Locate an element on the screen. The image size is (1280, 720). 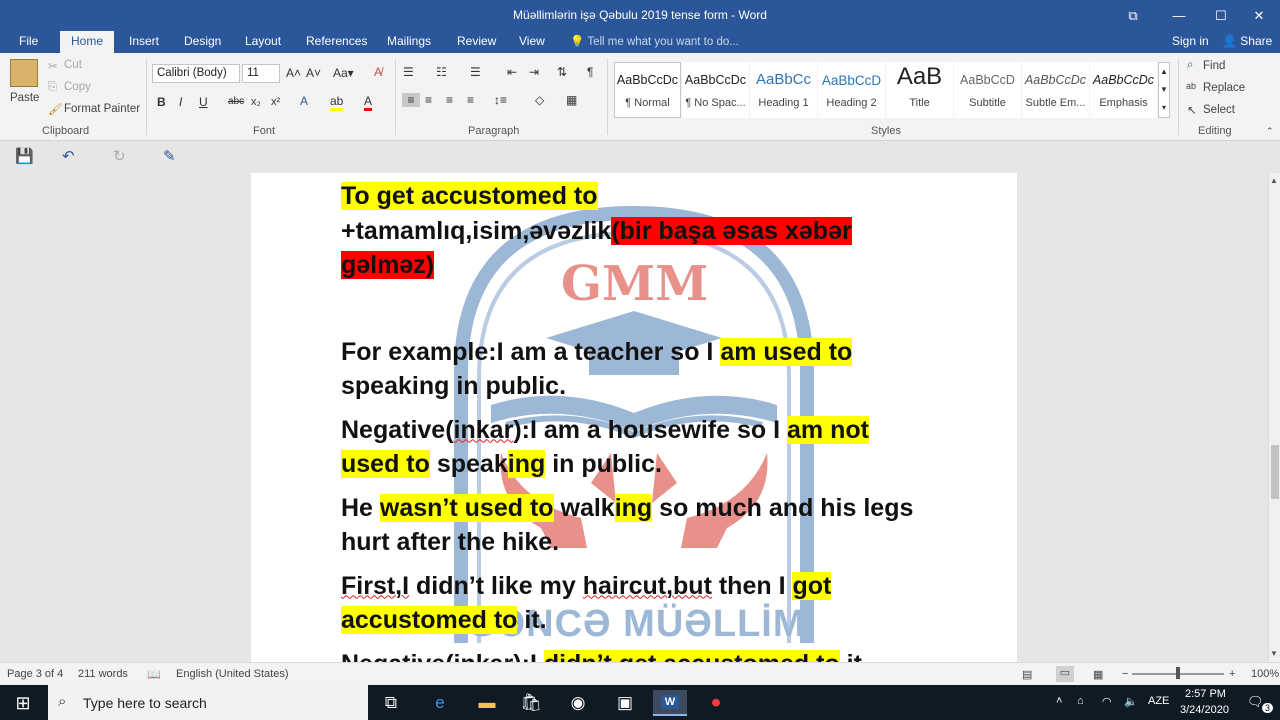
record-icon: ⏺ is located at coordinates (716, 703).